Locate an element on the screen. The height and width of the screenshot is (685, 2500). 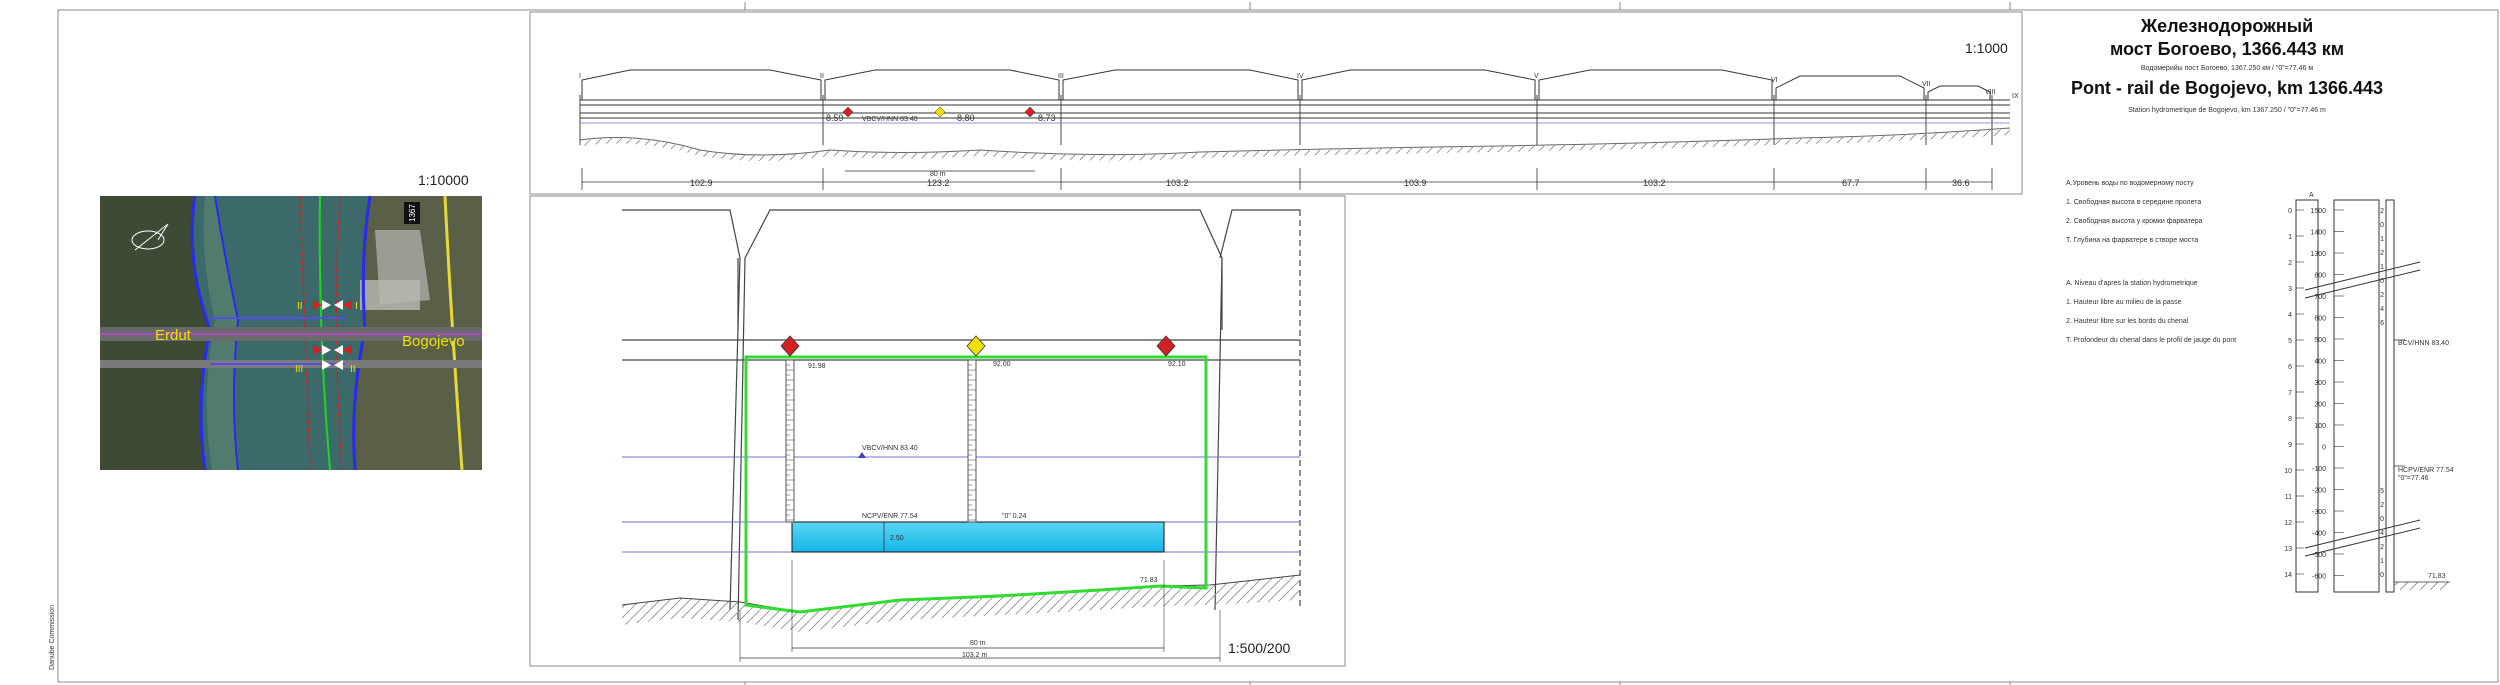
span-length-2: 123.2 is located at coordinates (938, 183).